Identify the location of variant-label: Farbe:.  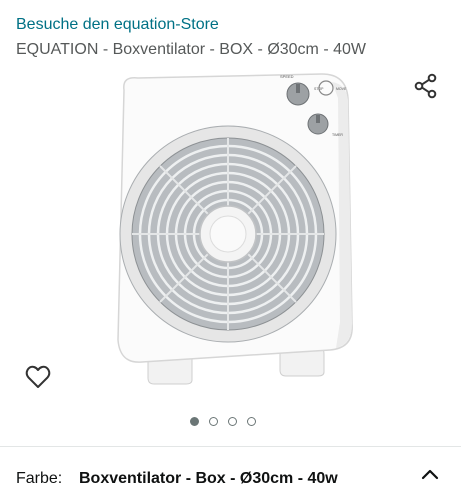
(39, 478).